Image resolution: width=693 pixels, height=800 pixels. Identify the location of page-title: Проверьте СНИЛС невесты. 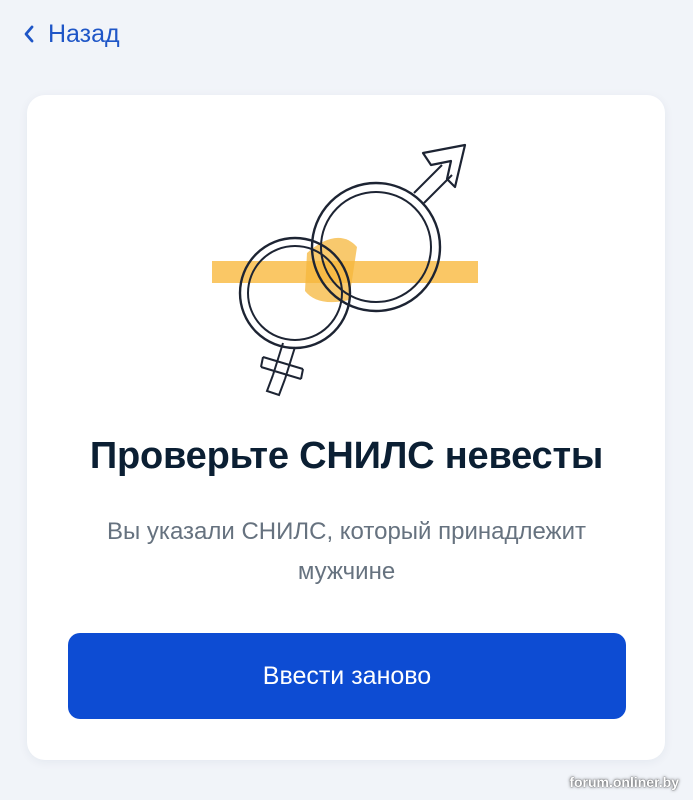
(346, 456).